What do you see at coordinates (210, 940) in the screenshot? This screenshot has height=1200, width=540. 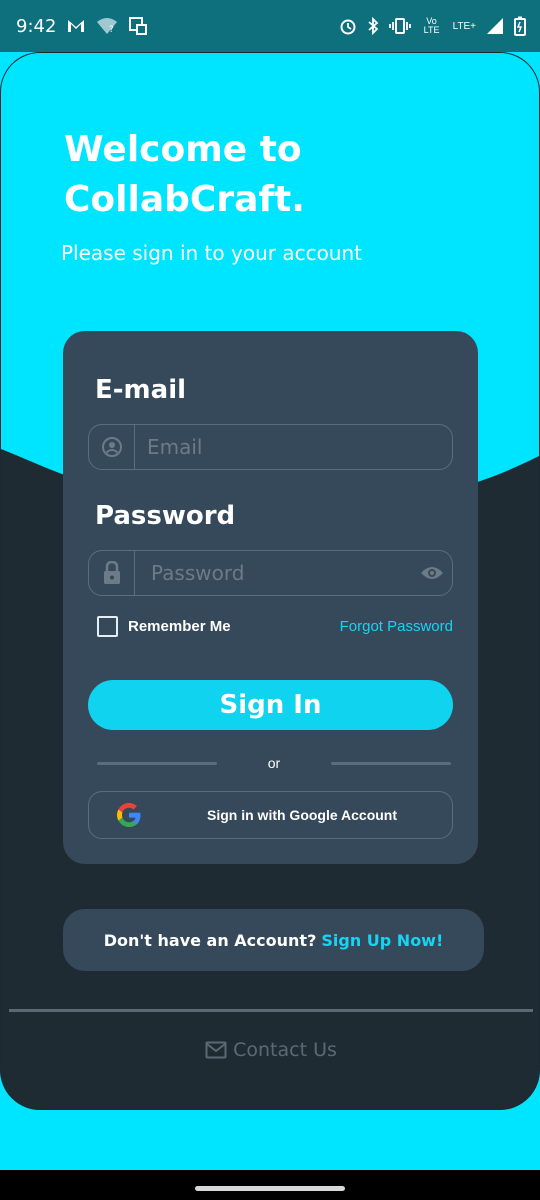 I see `signup-prompt: Don't have an Account?` at bounding box center [210, 940].